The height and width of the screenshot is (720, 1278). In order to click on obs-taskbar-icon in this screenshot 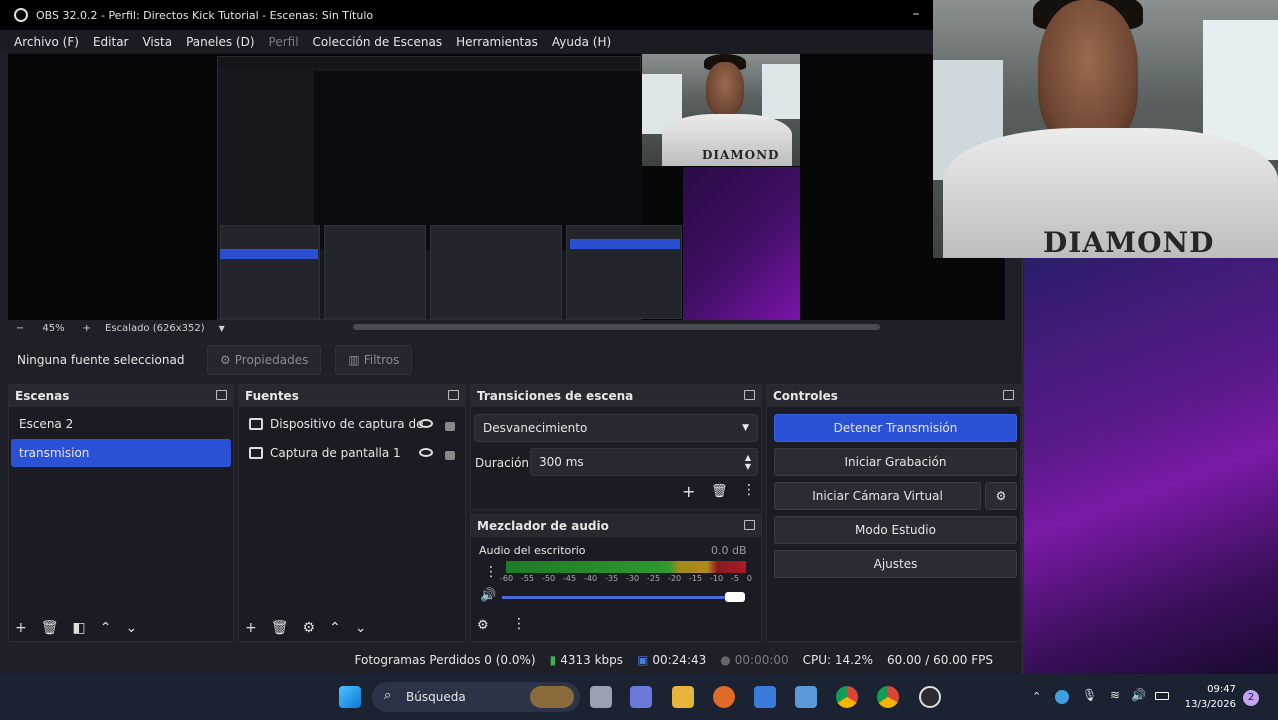, I will do `click(930, 697)`.